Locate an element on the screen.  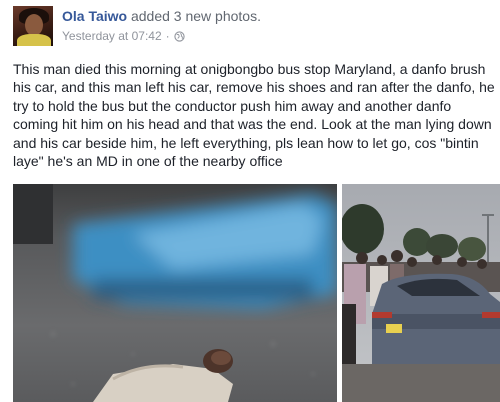
post-header: Ola Taiwo added 3 new photos. is located at coordinates (161, 16).